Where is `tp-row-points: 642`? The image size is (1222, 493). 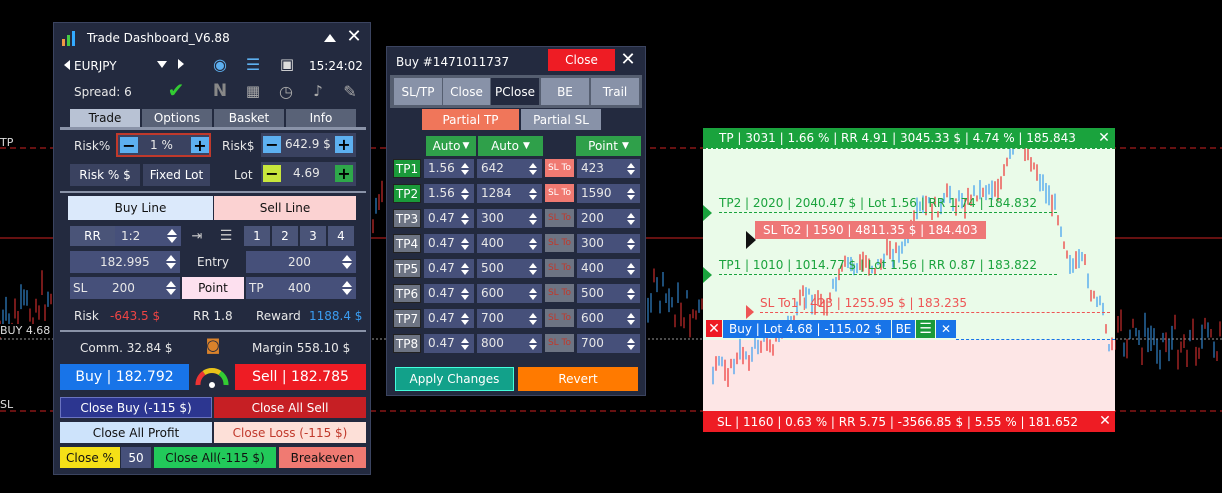 tp-row-points: 642 is located at coordinates (492, 168).